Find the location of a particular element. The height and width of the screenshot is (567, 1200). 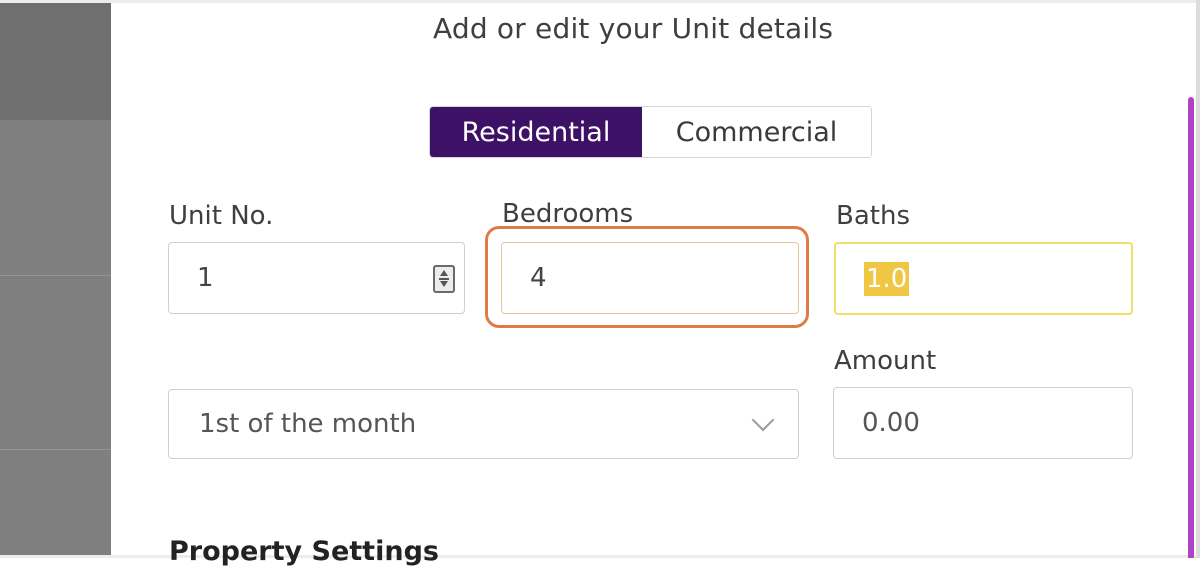

due-day-selected-value: 1st of the month is located at coordinates (308, 424).